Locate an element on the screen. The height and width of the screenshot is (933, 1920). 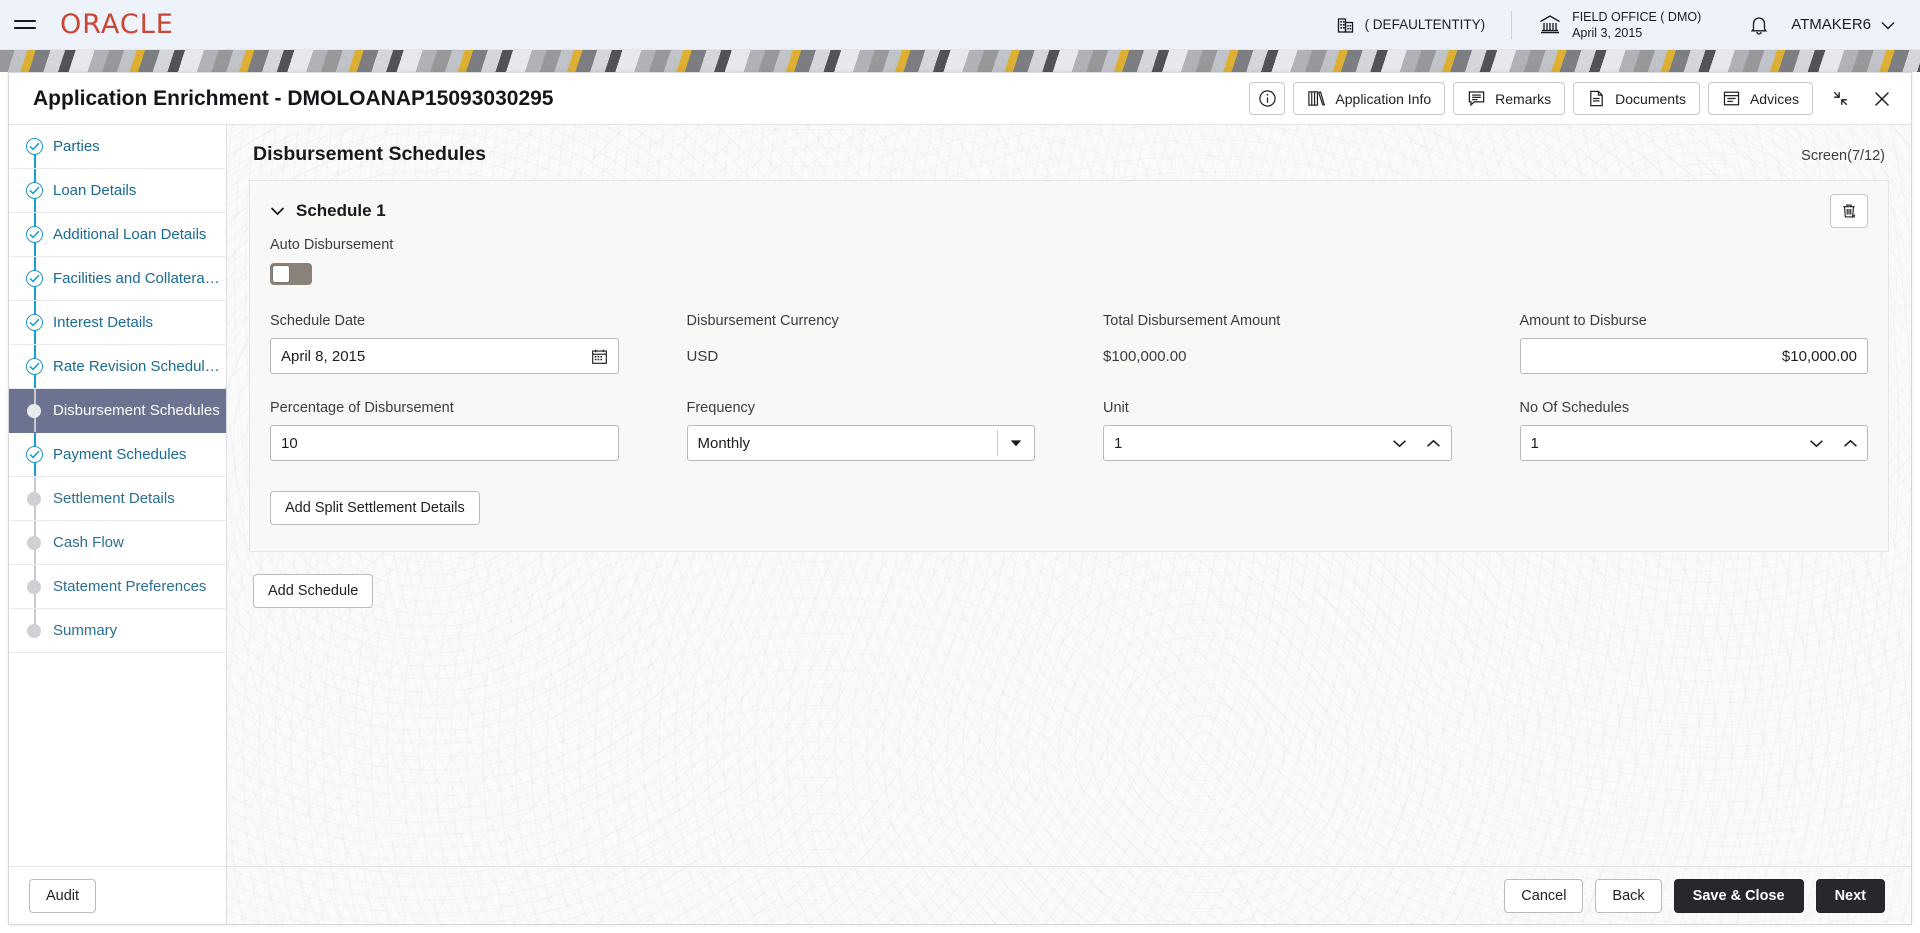
entity-selector: ( DEFAULTENTITY) is located at coordinates (1411, 25).